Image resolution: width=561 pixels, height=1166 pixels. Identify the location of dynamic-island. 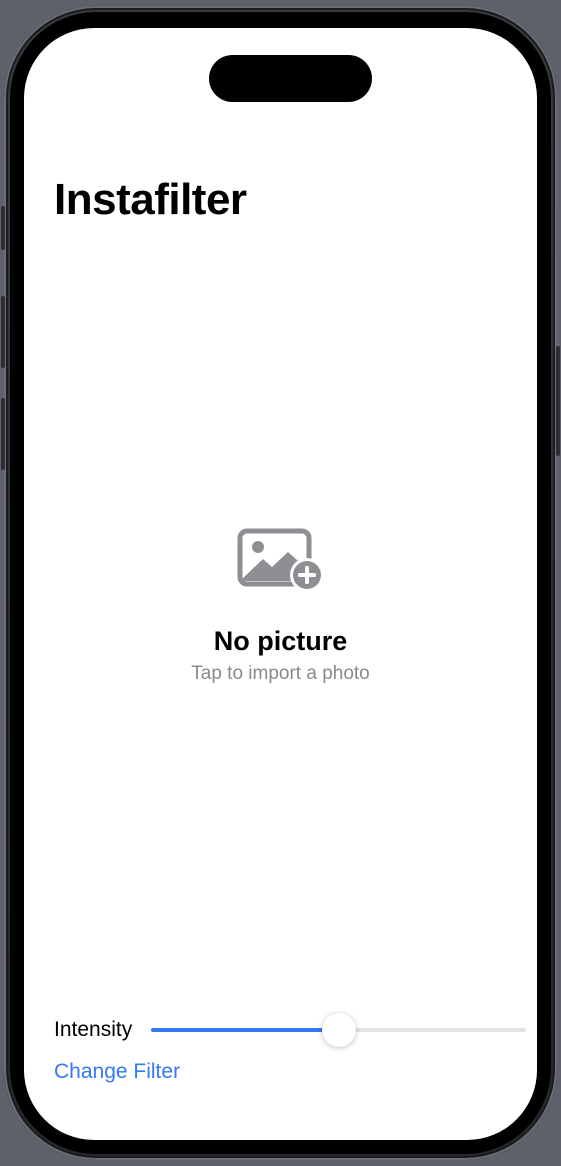
(290, 78).